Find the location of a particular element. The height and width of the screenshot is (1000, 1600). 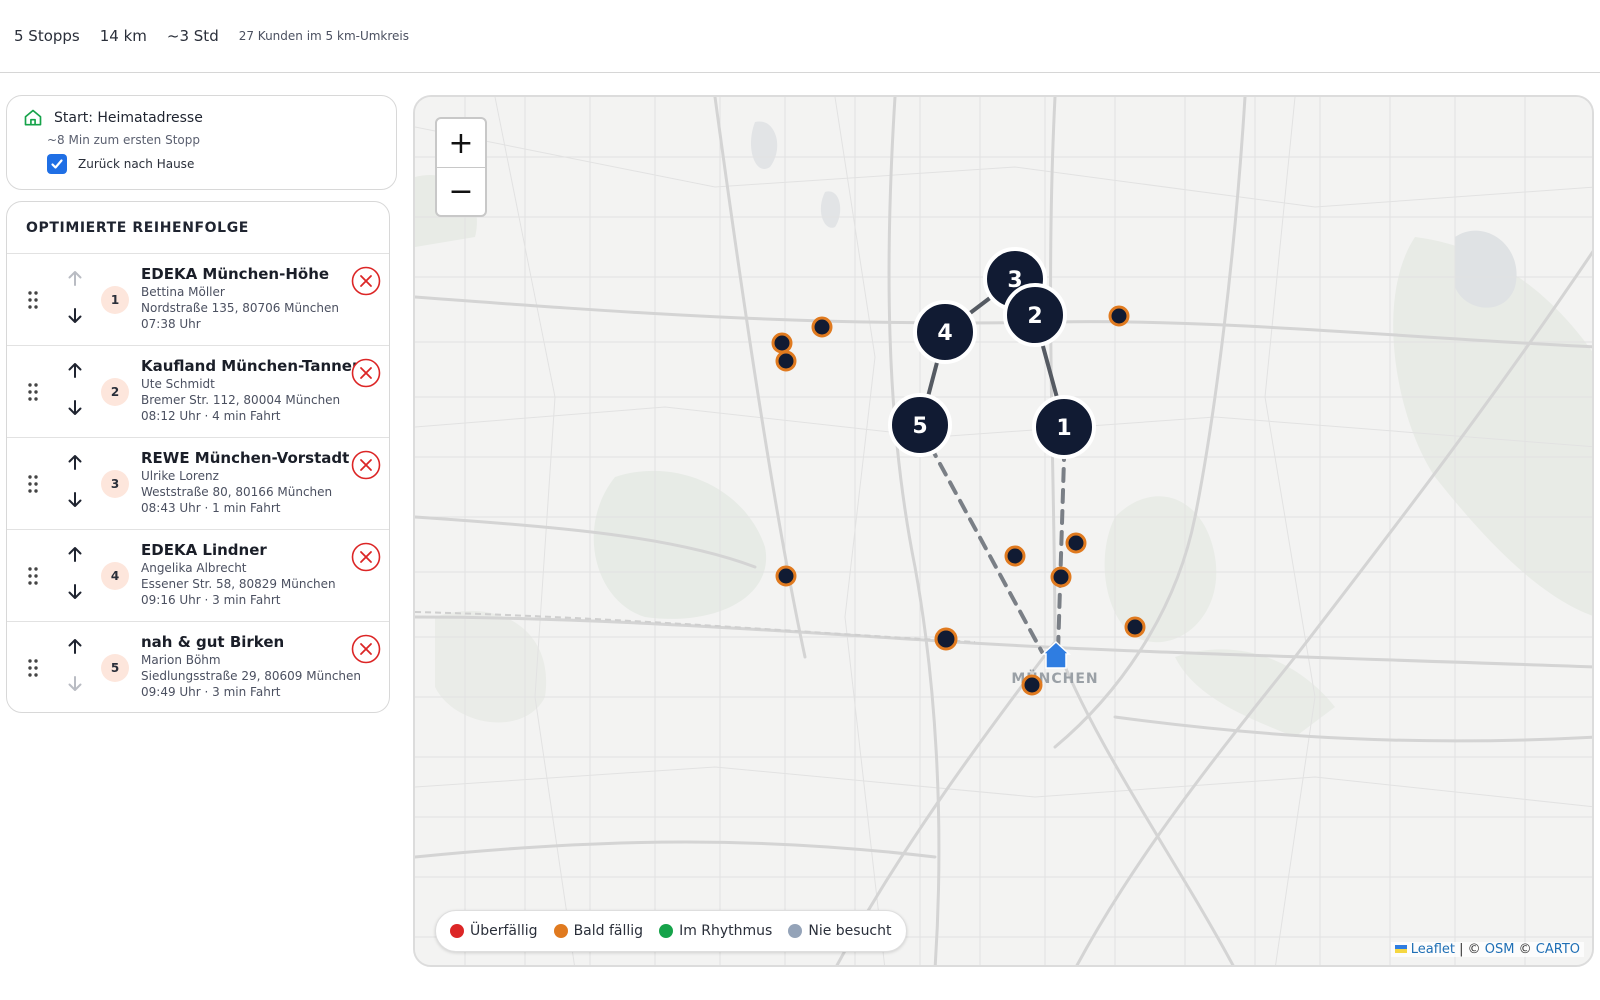

stops-count: 5 Stopps is located at coordinates (47, 36).